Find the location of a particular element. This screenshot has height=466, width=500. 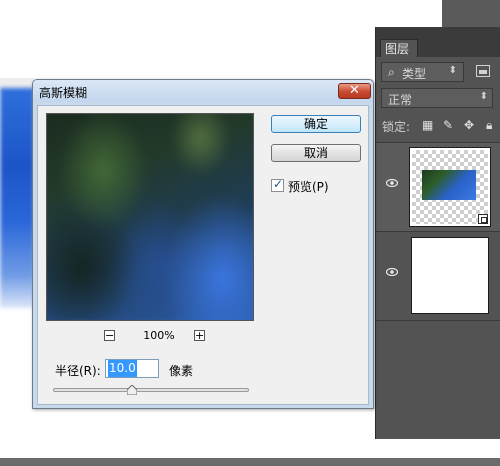

layer-row-background is located at coordinates (438, 276).